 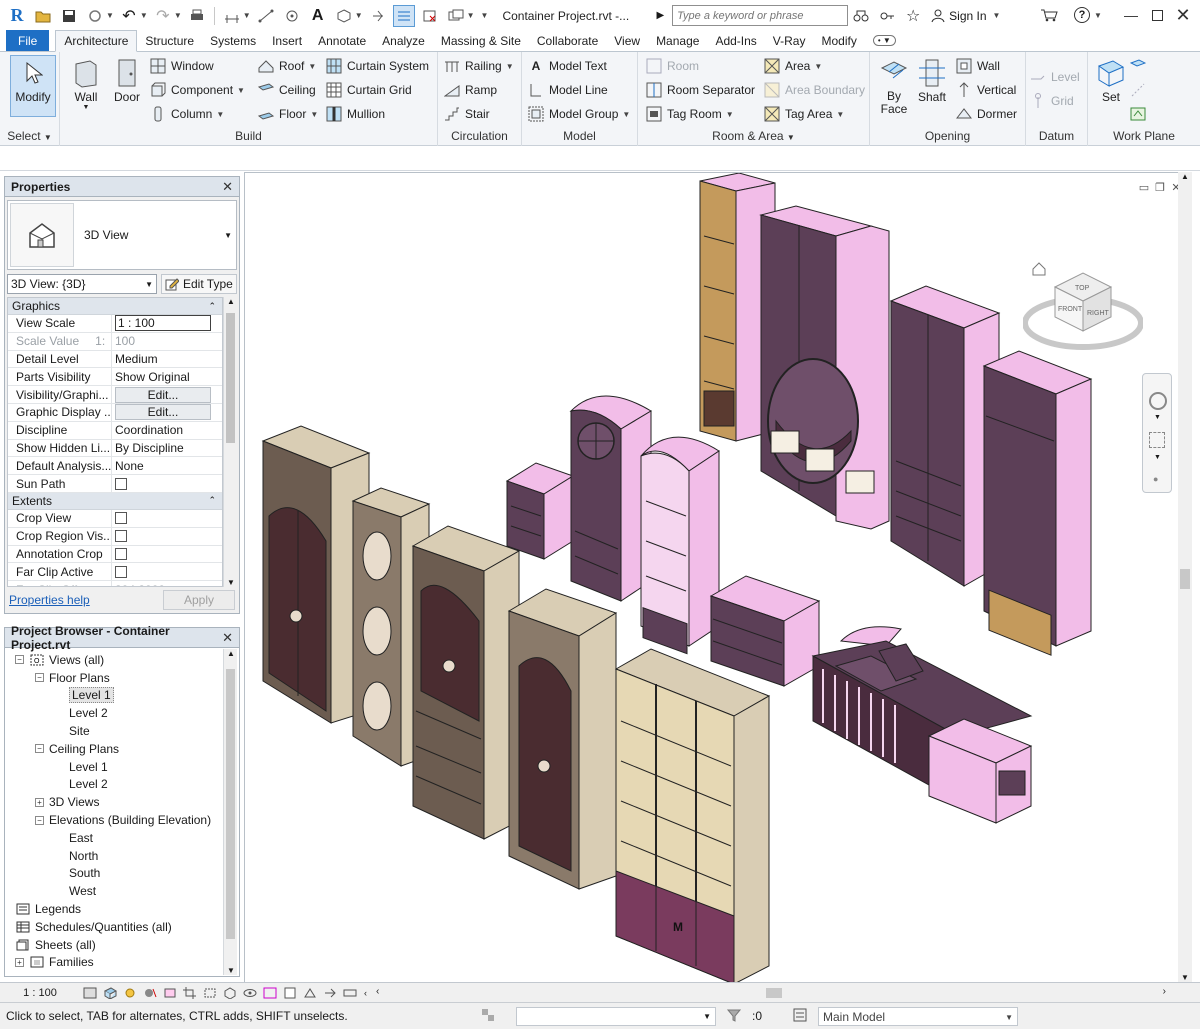 What do you see at coordinates (488, 1016) in the screenshot?
I see `worksets-icon` at bounding box center [488, 1016].